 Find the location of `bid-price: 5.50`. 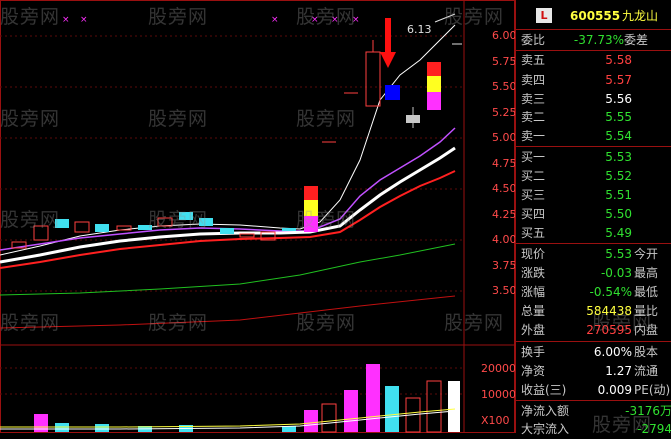

bid-price: 5.50 is located at coordinates (618, 214).